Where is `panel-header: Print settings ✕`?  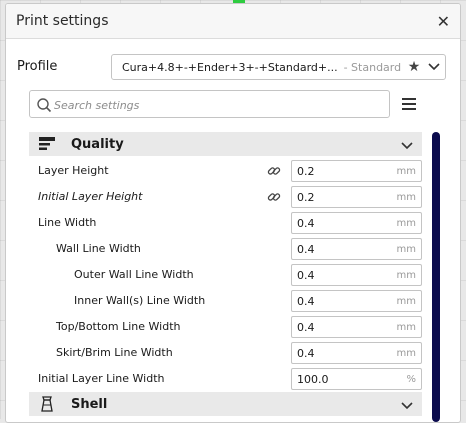
panel-header: Print settings ✕ is located at coordinates (233, 21).